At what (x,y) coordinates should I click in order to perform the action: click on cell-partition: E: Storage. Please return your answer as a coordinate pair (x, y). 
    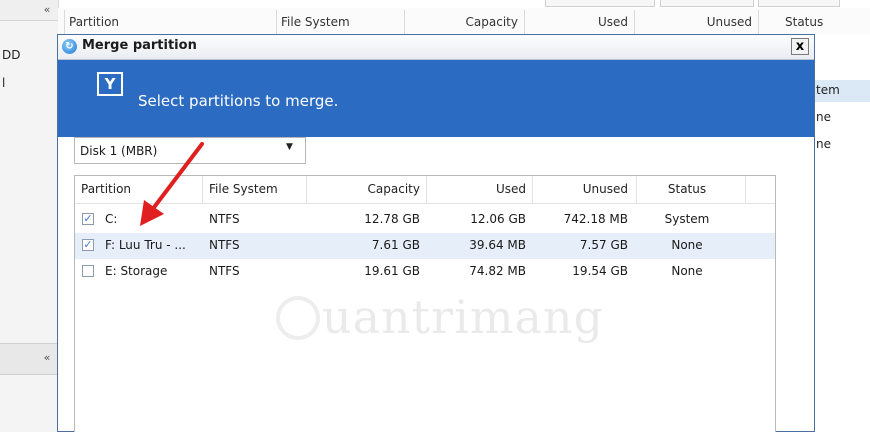
    Looking at the image, I should click on (136, 271).